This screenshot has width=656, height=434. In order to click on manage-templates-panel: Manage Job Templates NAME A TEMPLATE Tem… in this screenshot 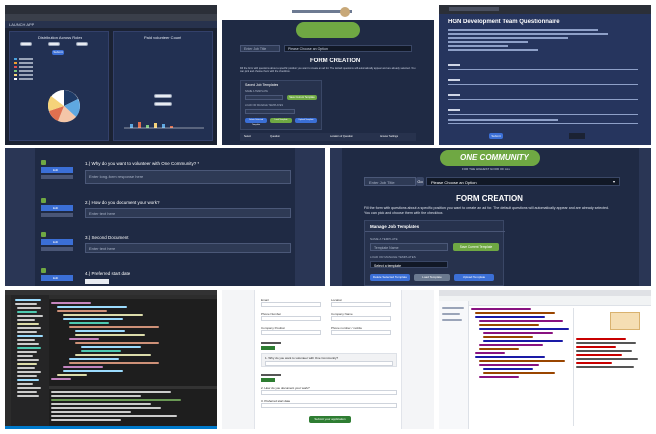, I will do `click(434, 253)`.